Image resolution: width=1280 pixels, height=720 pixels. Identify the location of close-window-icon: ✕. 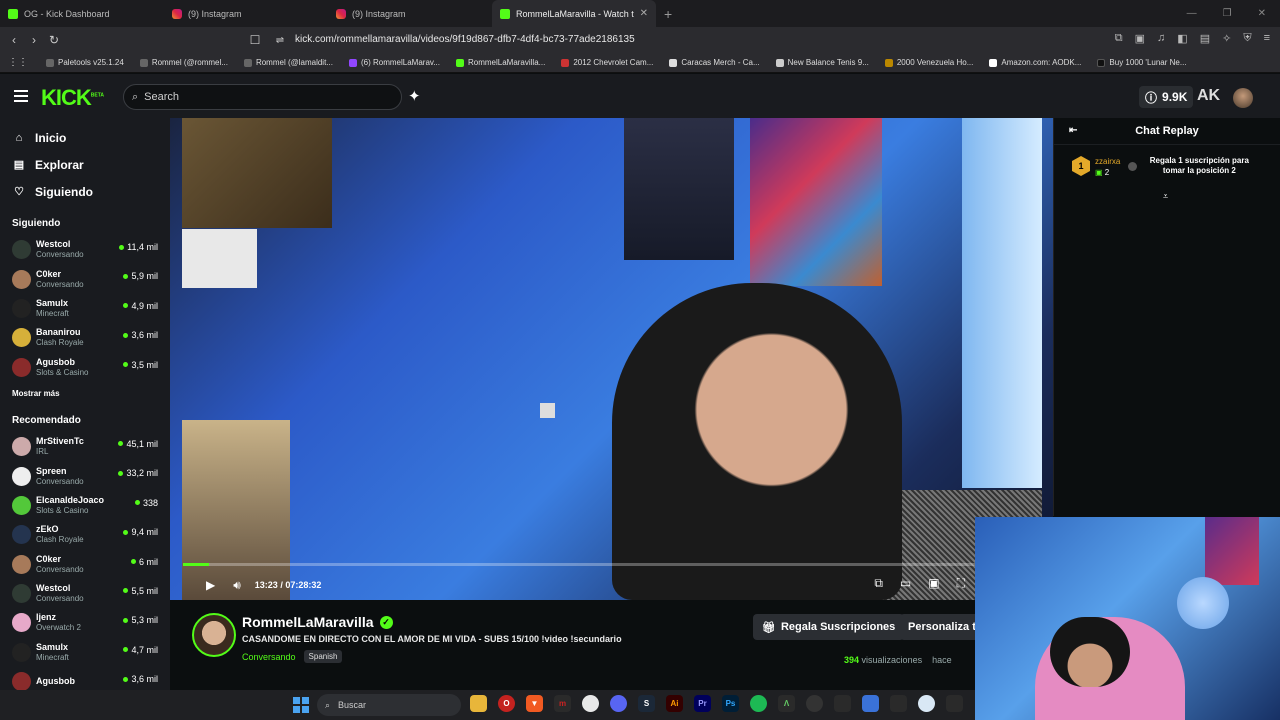
(1262, 13).